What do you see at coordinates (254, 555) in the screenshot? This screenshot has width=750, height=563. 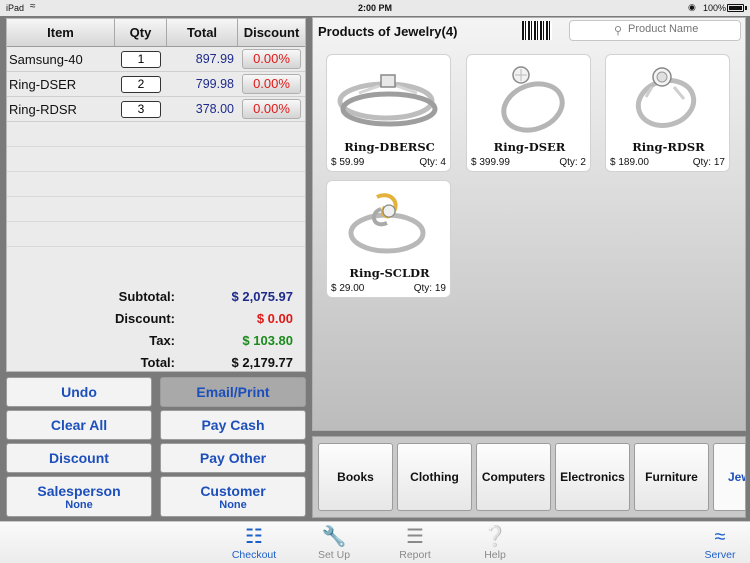 I see `tab-label: Checkout` at bounding box center [254, 555].